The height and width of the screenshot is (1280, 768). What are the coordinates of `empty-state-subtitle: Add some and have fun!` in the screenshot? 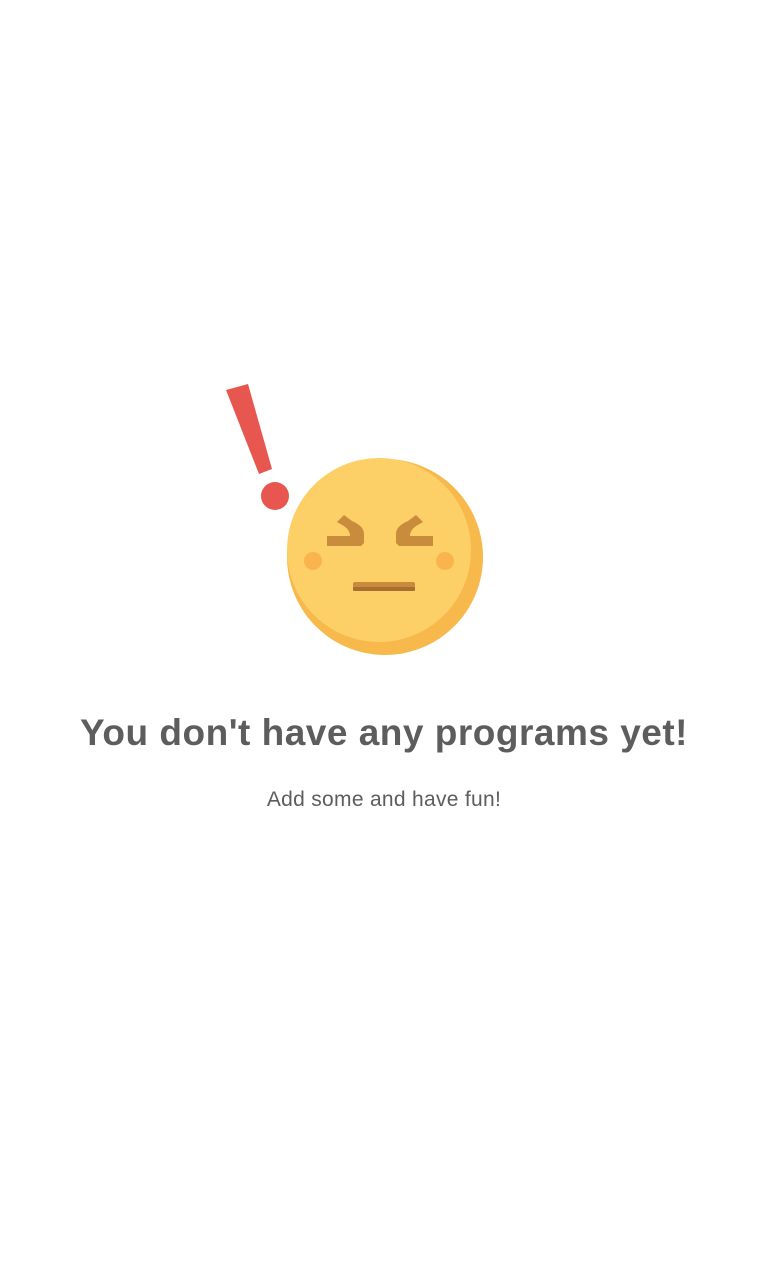 It's located at (384, 799).